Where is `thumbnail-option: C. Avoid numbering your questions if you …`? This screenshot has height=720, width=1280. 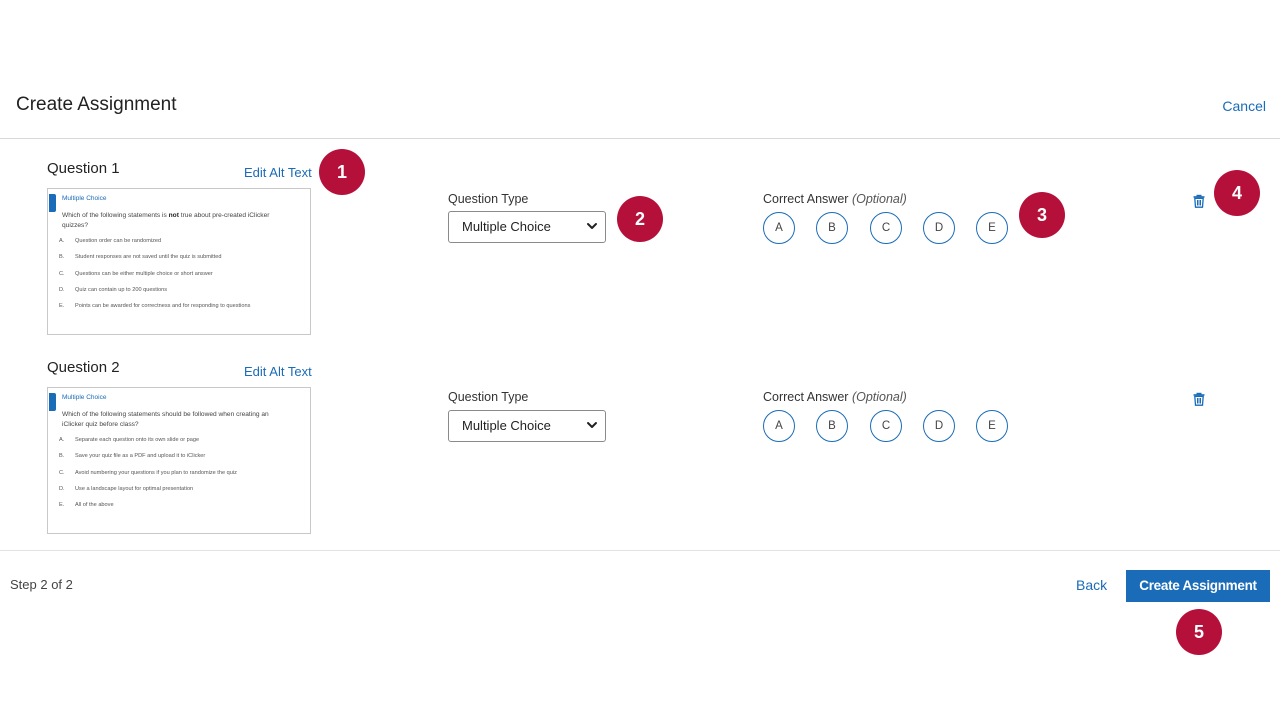
thumbnail-option: C. Avoid numbering your questions if you … is located at coordinates (148, 472).